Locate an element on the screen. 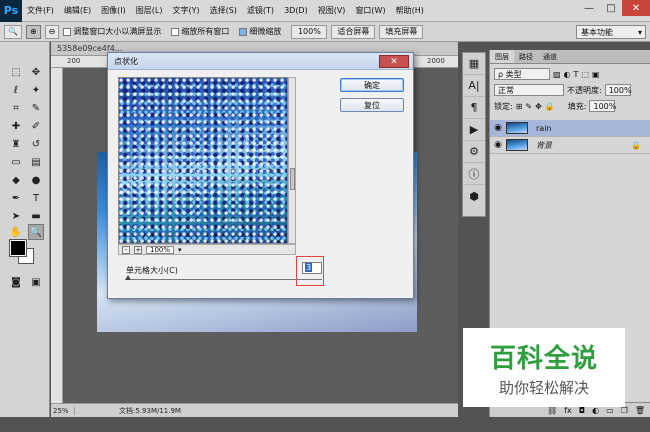 This screenshot has height=432, width=650. layer-row-rain: ◉ rain is located at coordinates (570, 128).